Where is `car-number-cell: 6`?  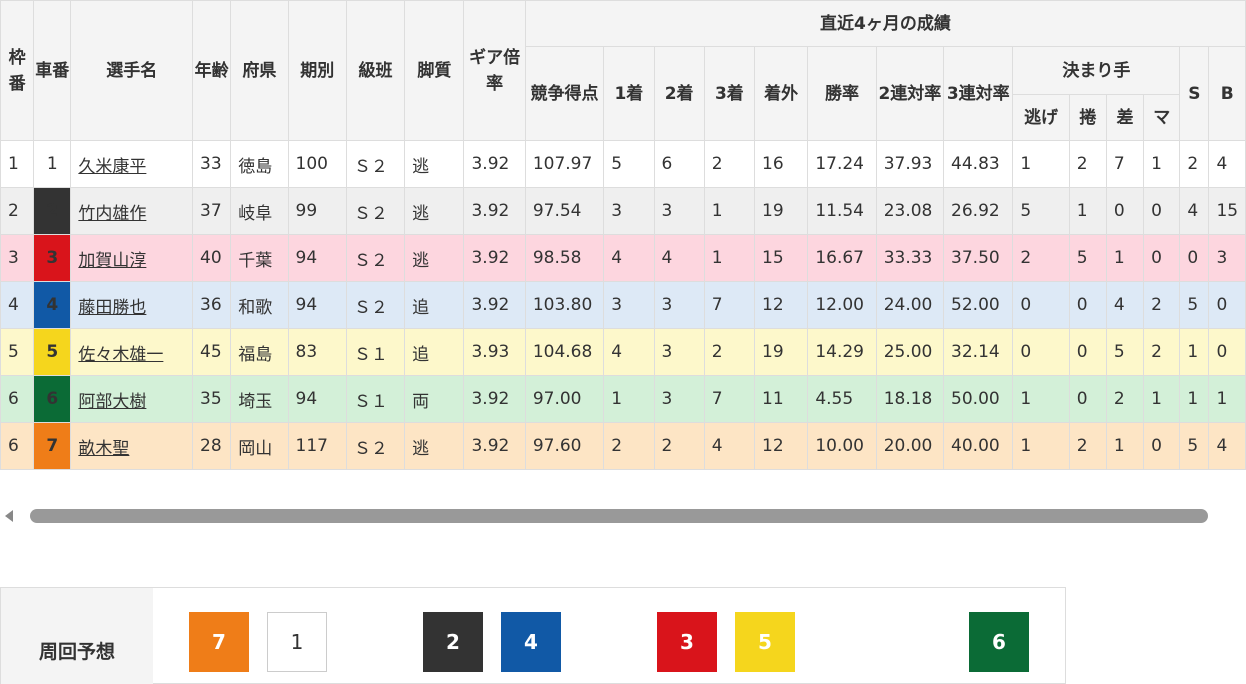
car-number-cell: 6 is located at coordinates (52, 399).